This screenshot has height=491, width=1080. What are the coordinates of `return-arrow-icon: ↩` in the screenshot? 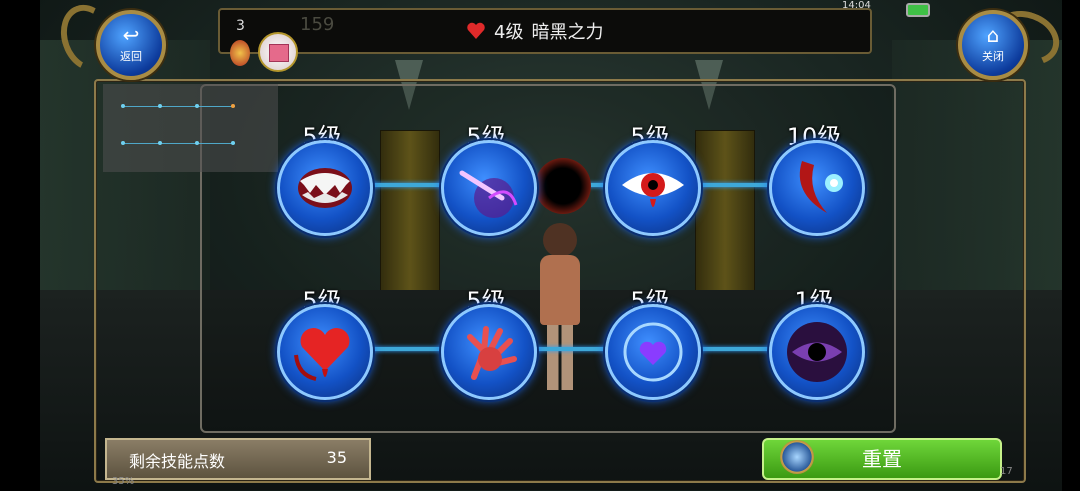 It's located at (131, 35).